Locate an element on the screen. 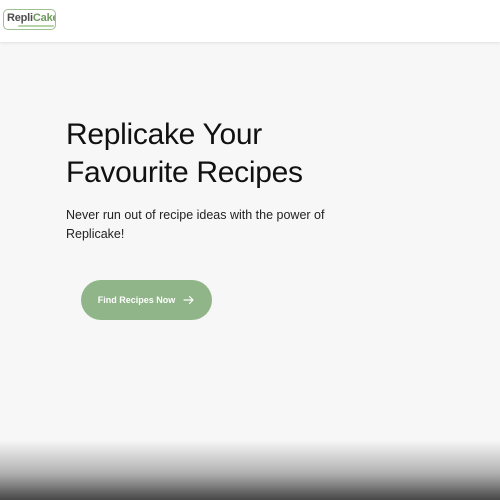  hero-title: Replicake Your Favourite Recipes is located at coordinates (184, 153).